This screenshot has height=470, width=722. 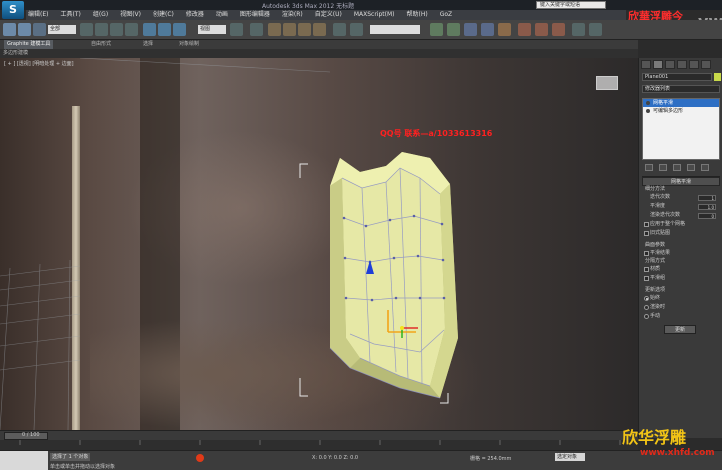 What do you see at coordinates (658, 64) in the screenshot?
I see `modify-tab-icon` at bounding box center [658, 64].